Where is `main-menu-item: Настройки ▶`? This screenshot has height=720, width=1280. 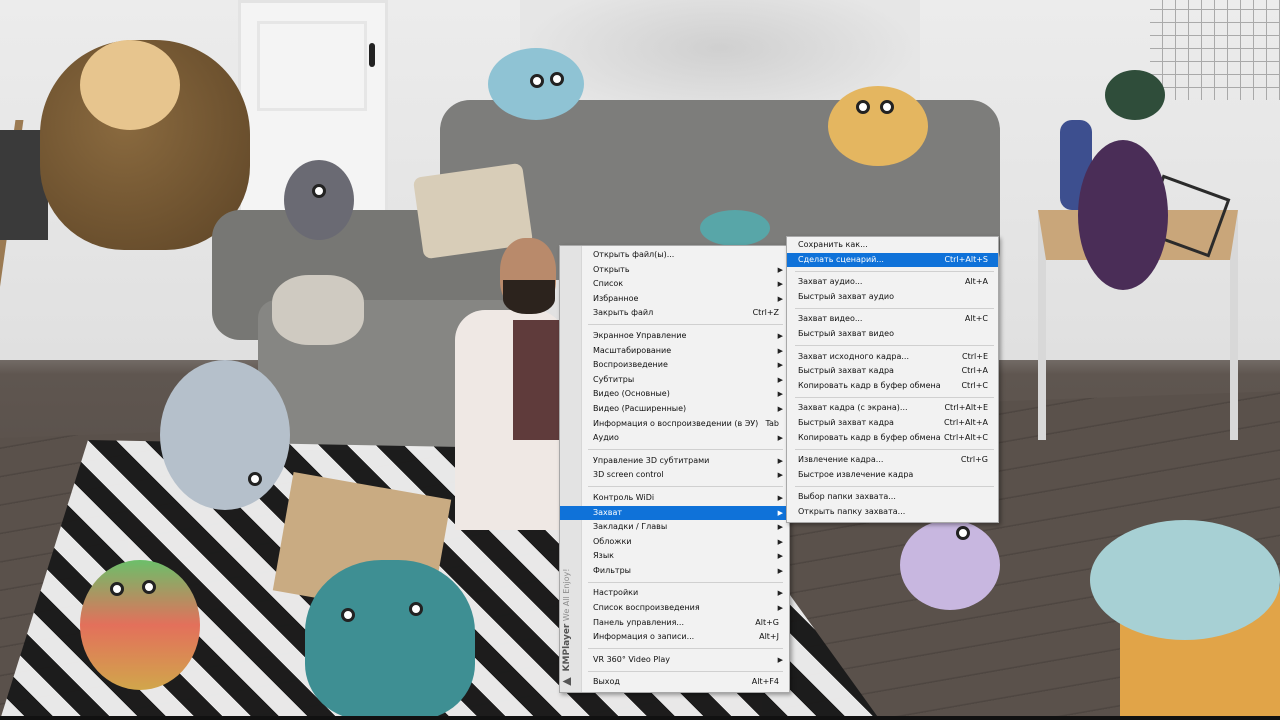 main-menu-item: Настройки ▶ is located at coordinates (674, 593).